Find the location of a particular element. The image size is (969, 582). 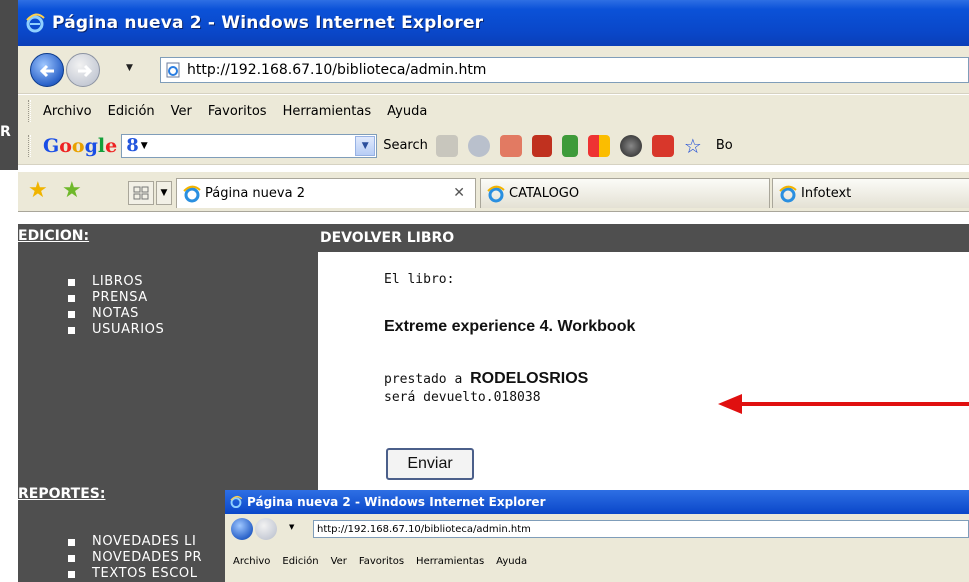

sidebar-item-libros: LIBROS is located at coordinates (116, 282).